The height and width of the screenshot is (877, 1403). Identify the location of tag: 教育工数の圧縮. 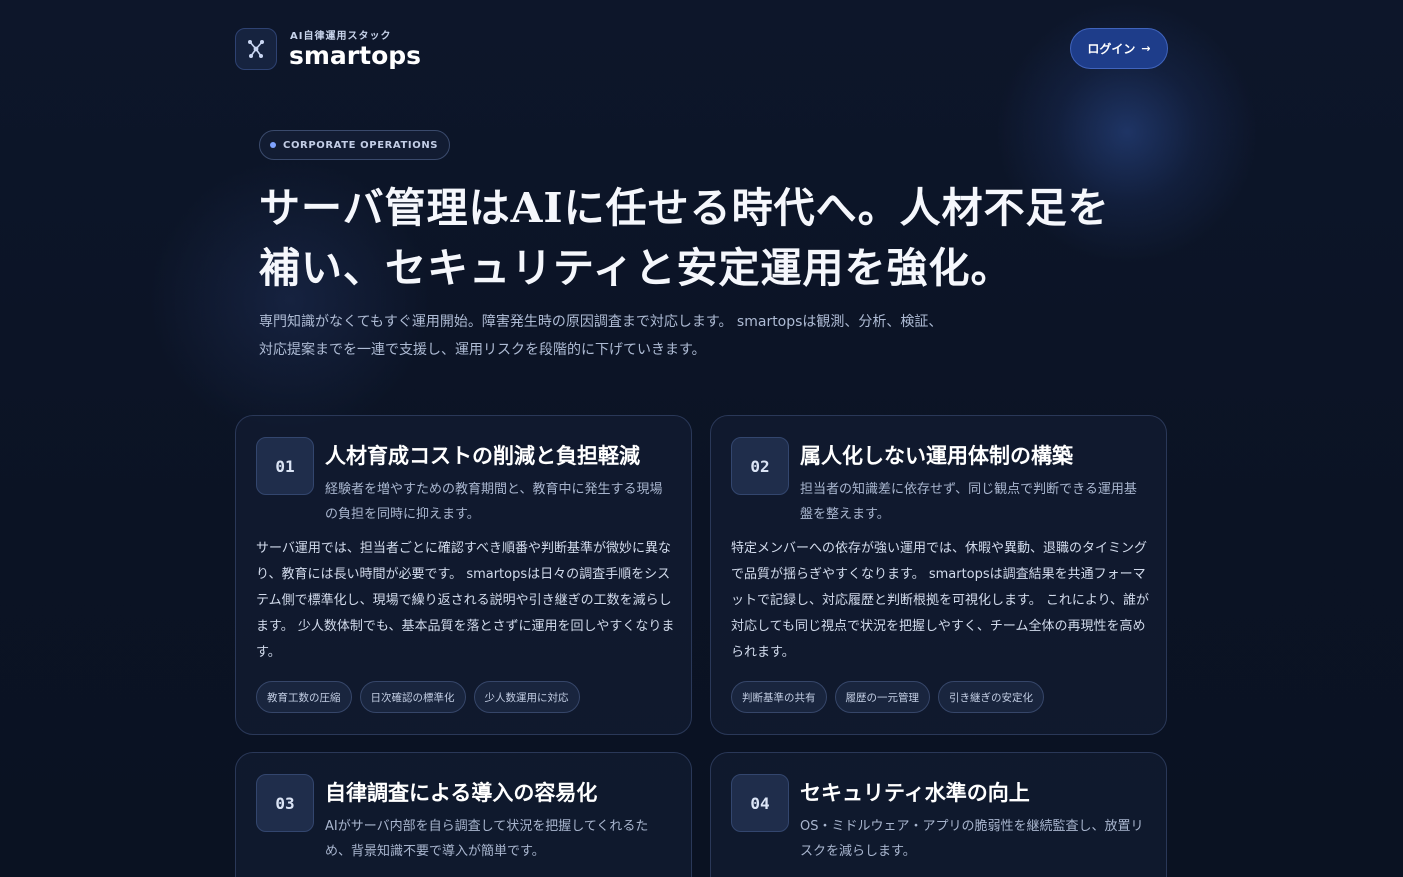
(304, 697).